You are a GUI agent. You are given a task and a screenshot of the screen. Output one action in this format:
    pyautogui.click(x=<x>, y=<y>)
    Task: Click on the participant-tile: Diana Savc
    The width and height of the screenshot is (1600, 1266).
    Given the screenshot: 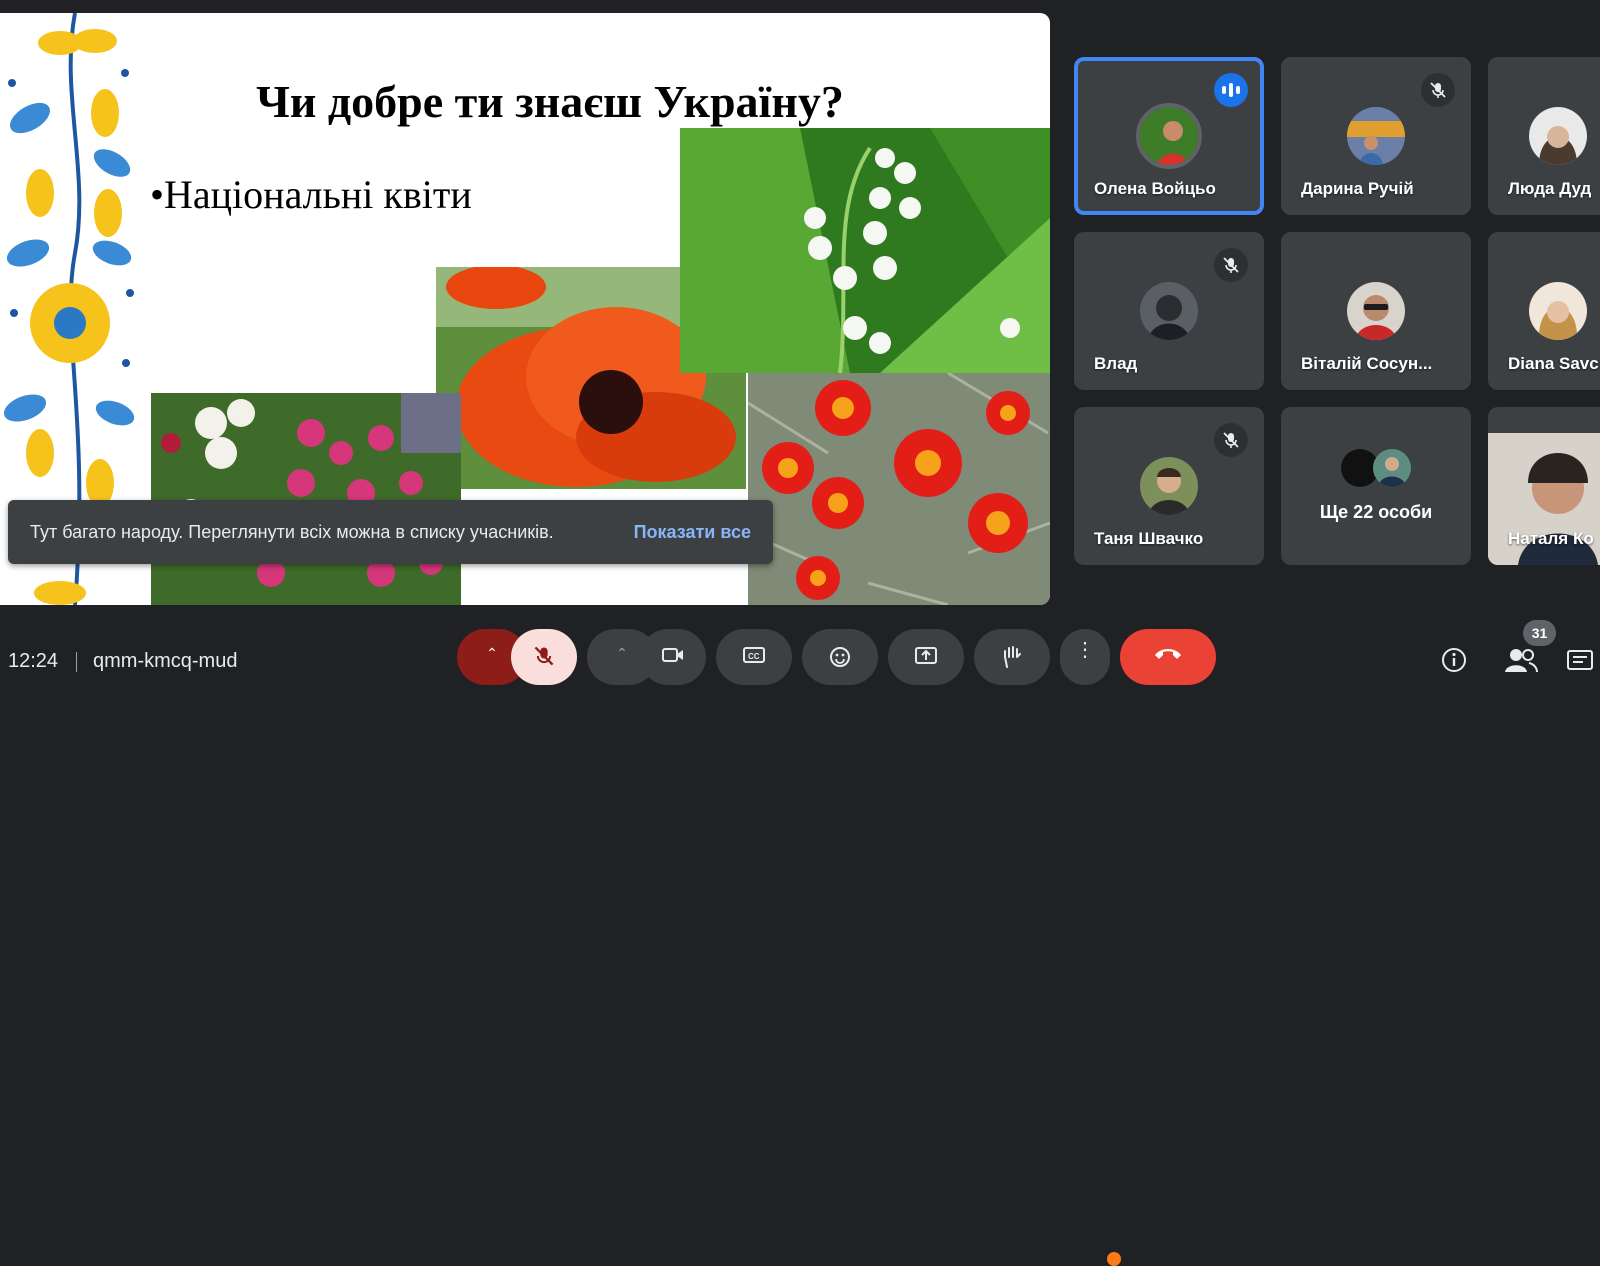 What is the action you would take?
    pyautogui.click(x=1544, y=311)
    